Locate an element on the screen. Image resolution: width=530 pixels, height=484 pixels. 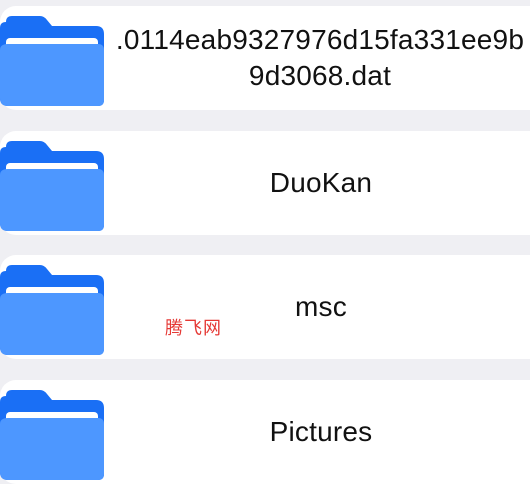
watermark: 腾飞网 is located at coordinates (193, 328).